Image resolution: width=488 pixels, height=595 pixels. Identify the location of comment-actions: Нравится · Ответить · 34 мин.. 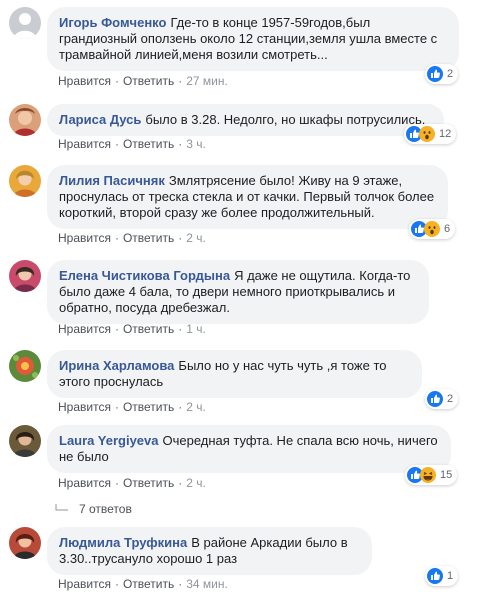
(143, 584).